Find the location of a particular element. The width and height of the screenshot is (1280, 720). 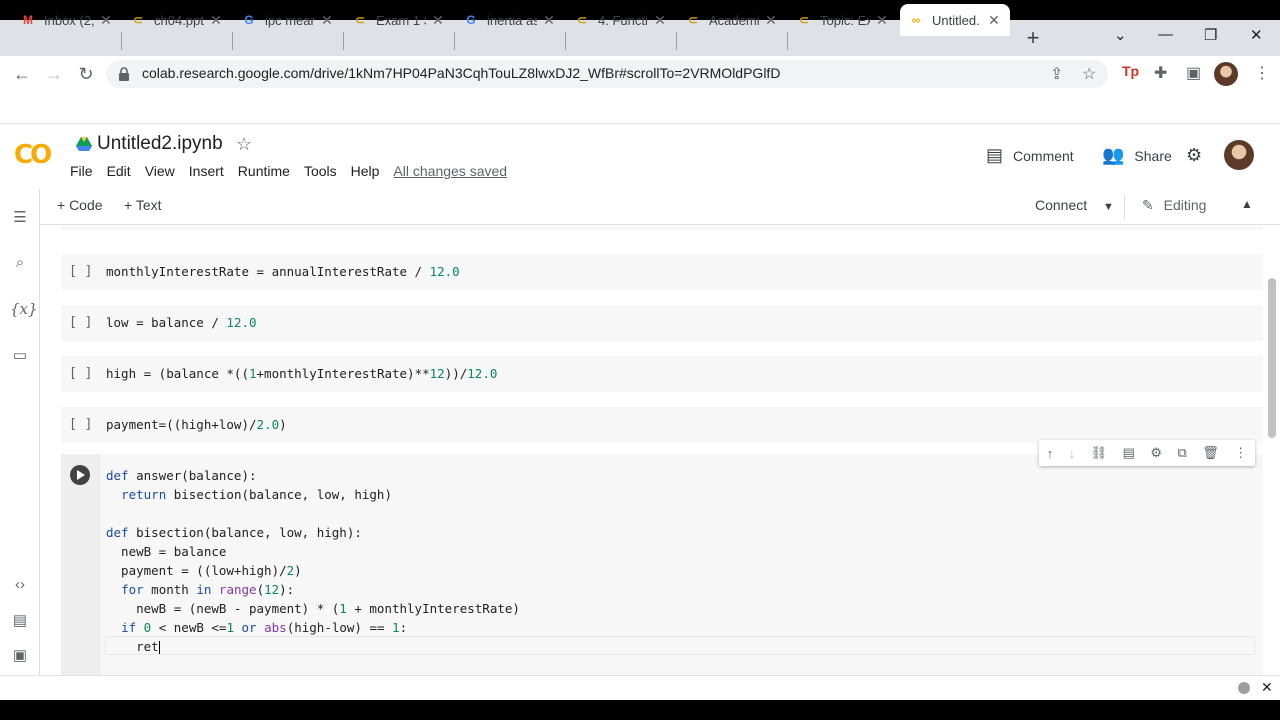

add-code-button: + Code is located at coordinates (80, 205).